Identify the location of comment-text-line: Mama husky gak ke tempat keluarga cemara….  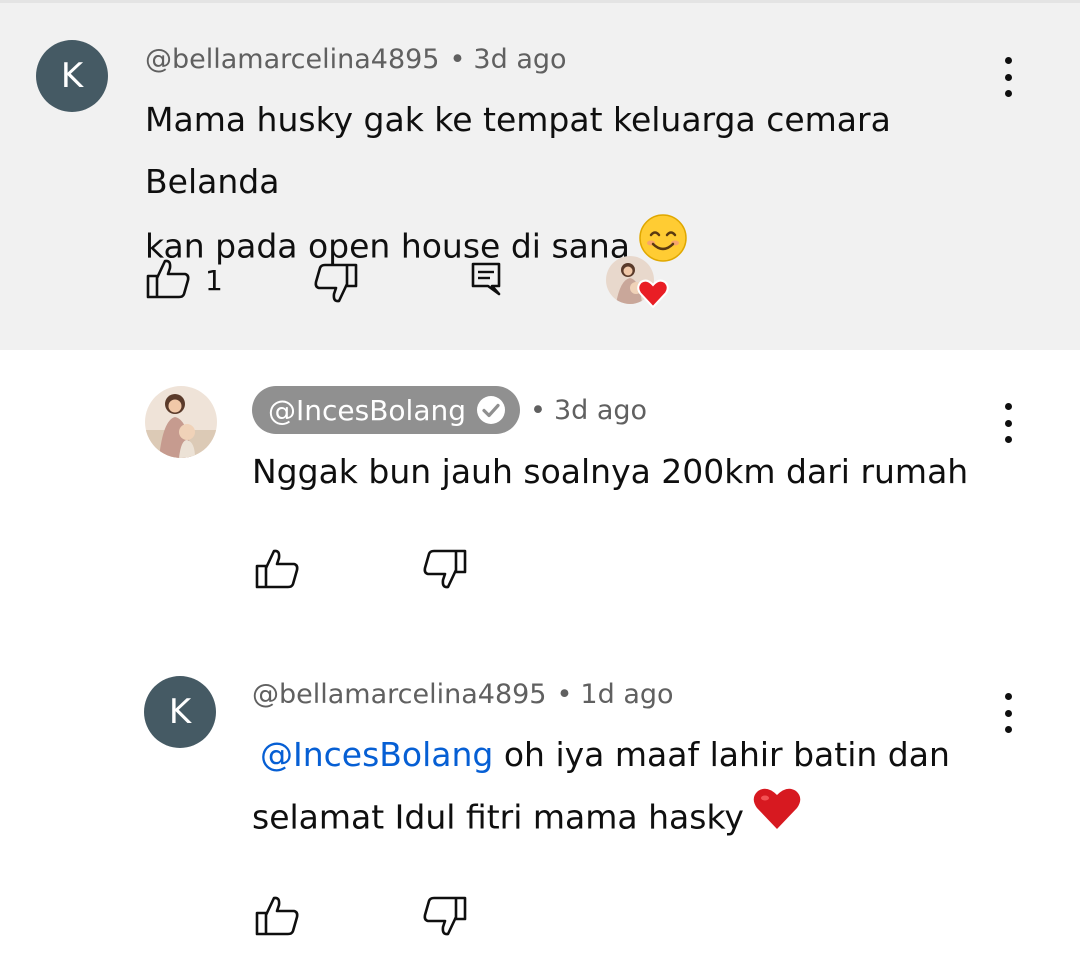
(518, 150).